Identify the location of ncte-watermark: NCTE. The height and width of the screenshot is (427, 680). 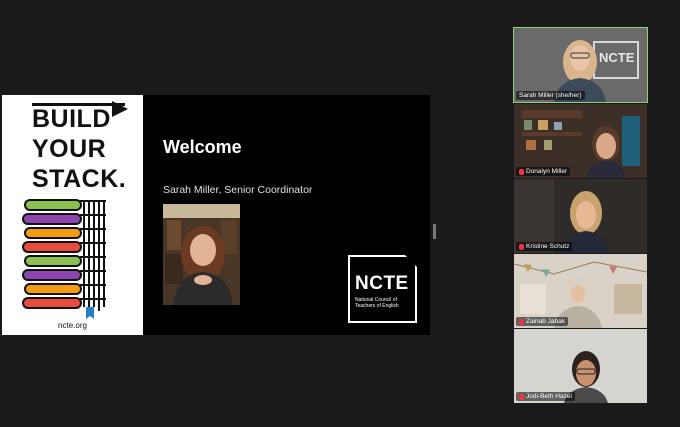
(617, 57).